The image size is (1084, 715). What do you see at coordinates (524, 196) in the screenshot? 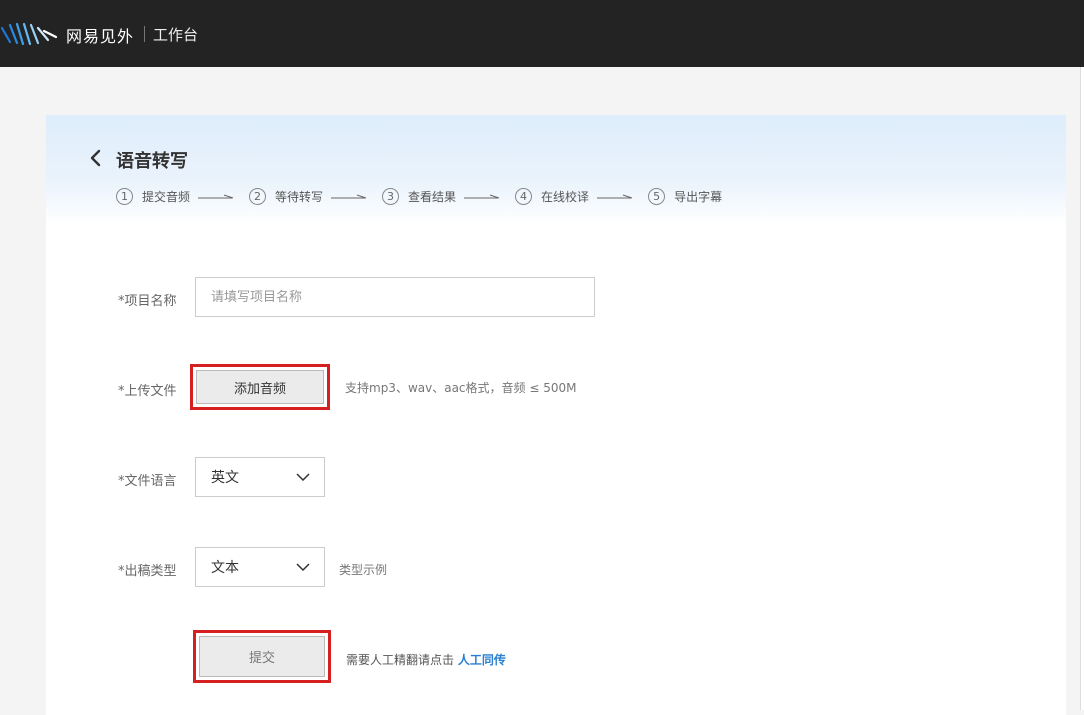
I see `step-number: 4` at bounding box center [524, 196].